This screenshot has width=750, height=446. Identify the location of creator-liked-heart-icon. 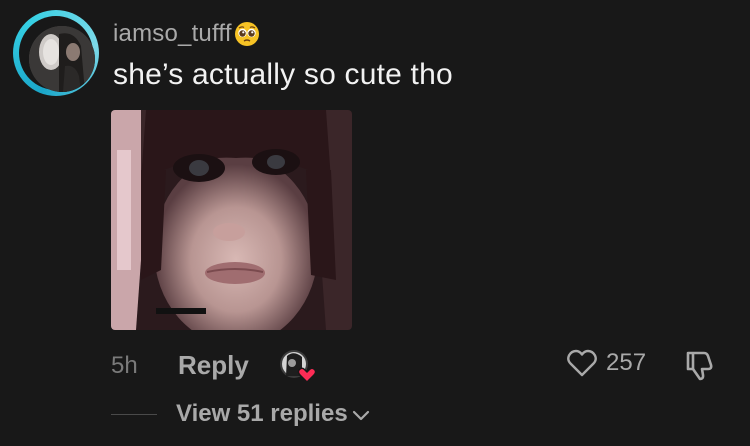
(298, 367).